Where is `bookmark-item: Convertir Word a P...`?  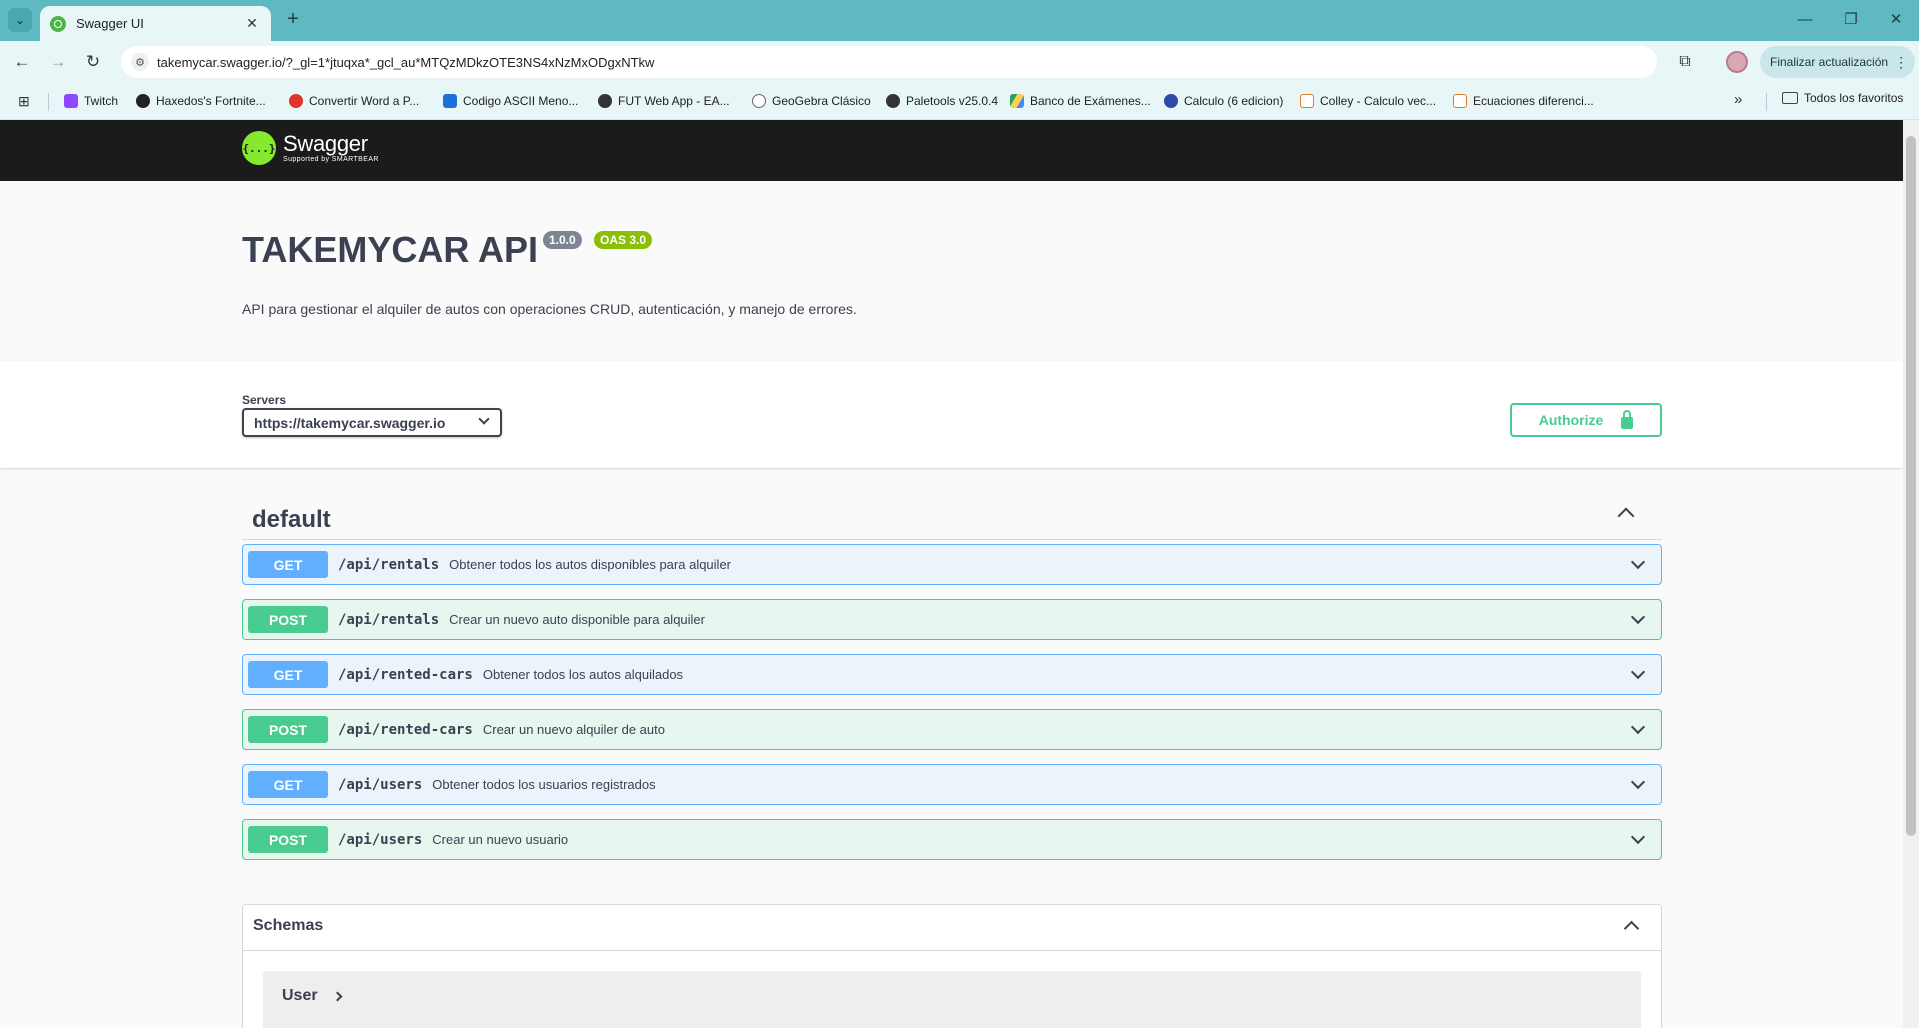 bookmark-item: Convertir Word a P... is located at coordinates (354, 101).